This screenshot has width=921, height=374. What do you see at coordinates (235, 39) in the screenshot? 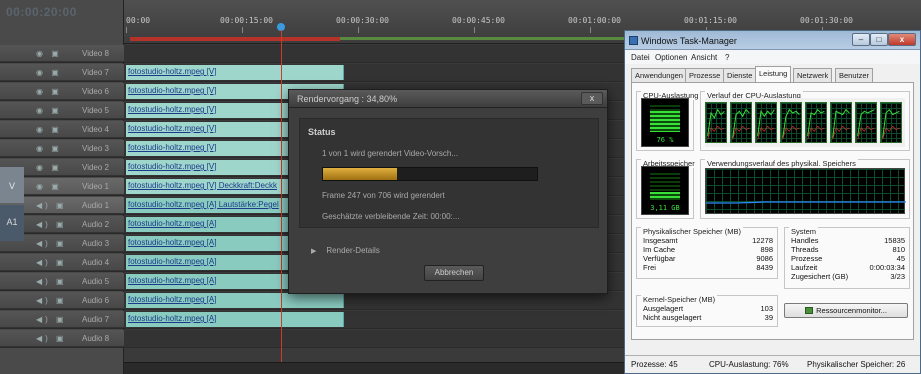
I see `work-area-bar-red` at bounding box center [235, 39].